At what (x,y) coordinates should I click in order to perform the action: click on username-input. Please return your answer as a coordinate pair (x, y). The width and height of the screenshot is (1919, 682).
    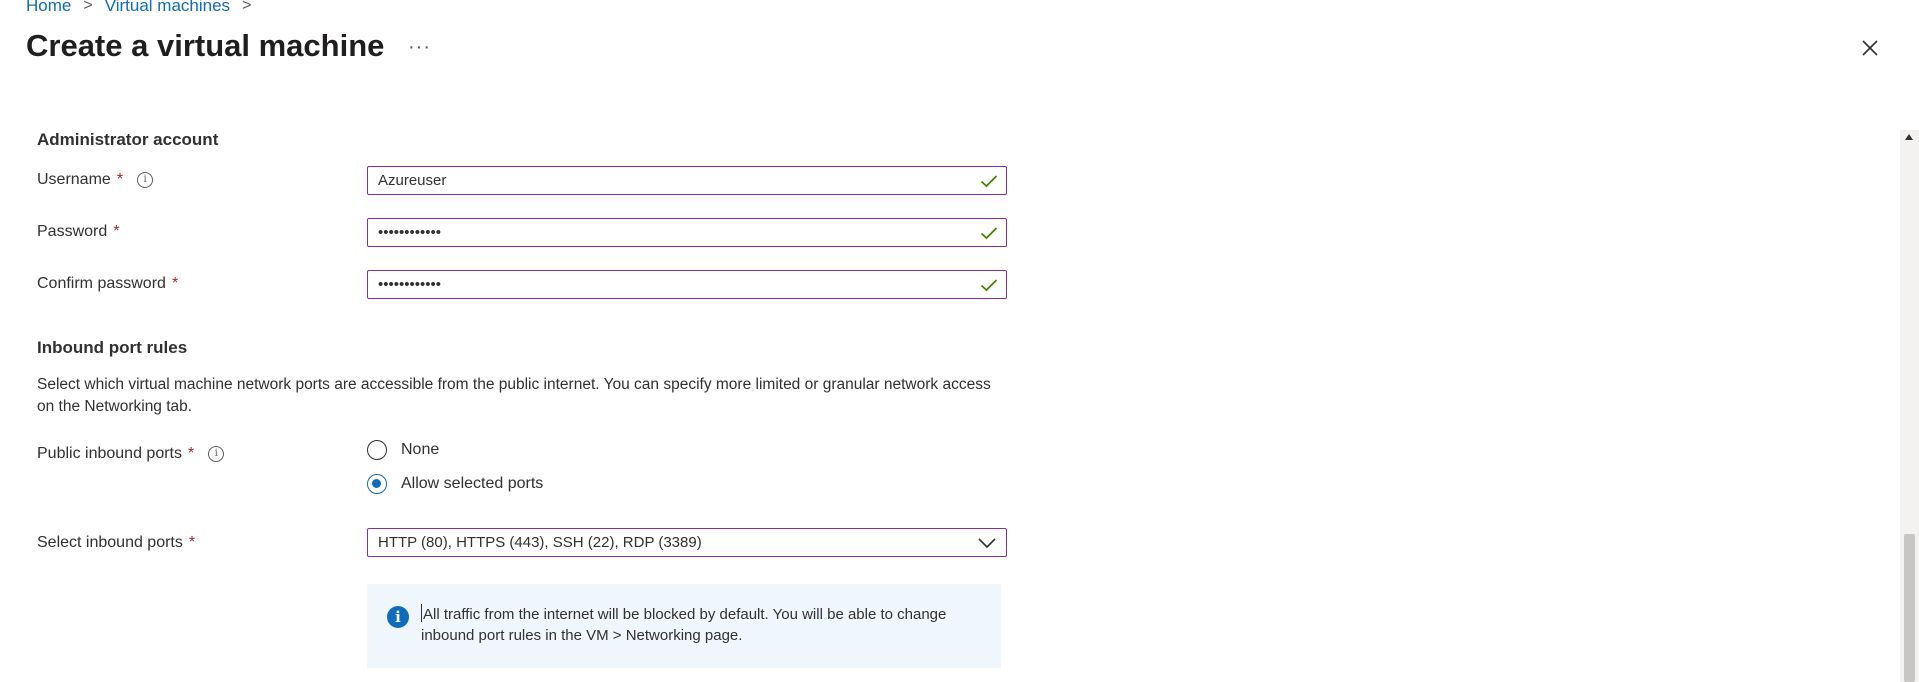
    Looking at the image, I should click on (674, 180).